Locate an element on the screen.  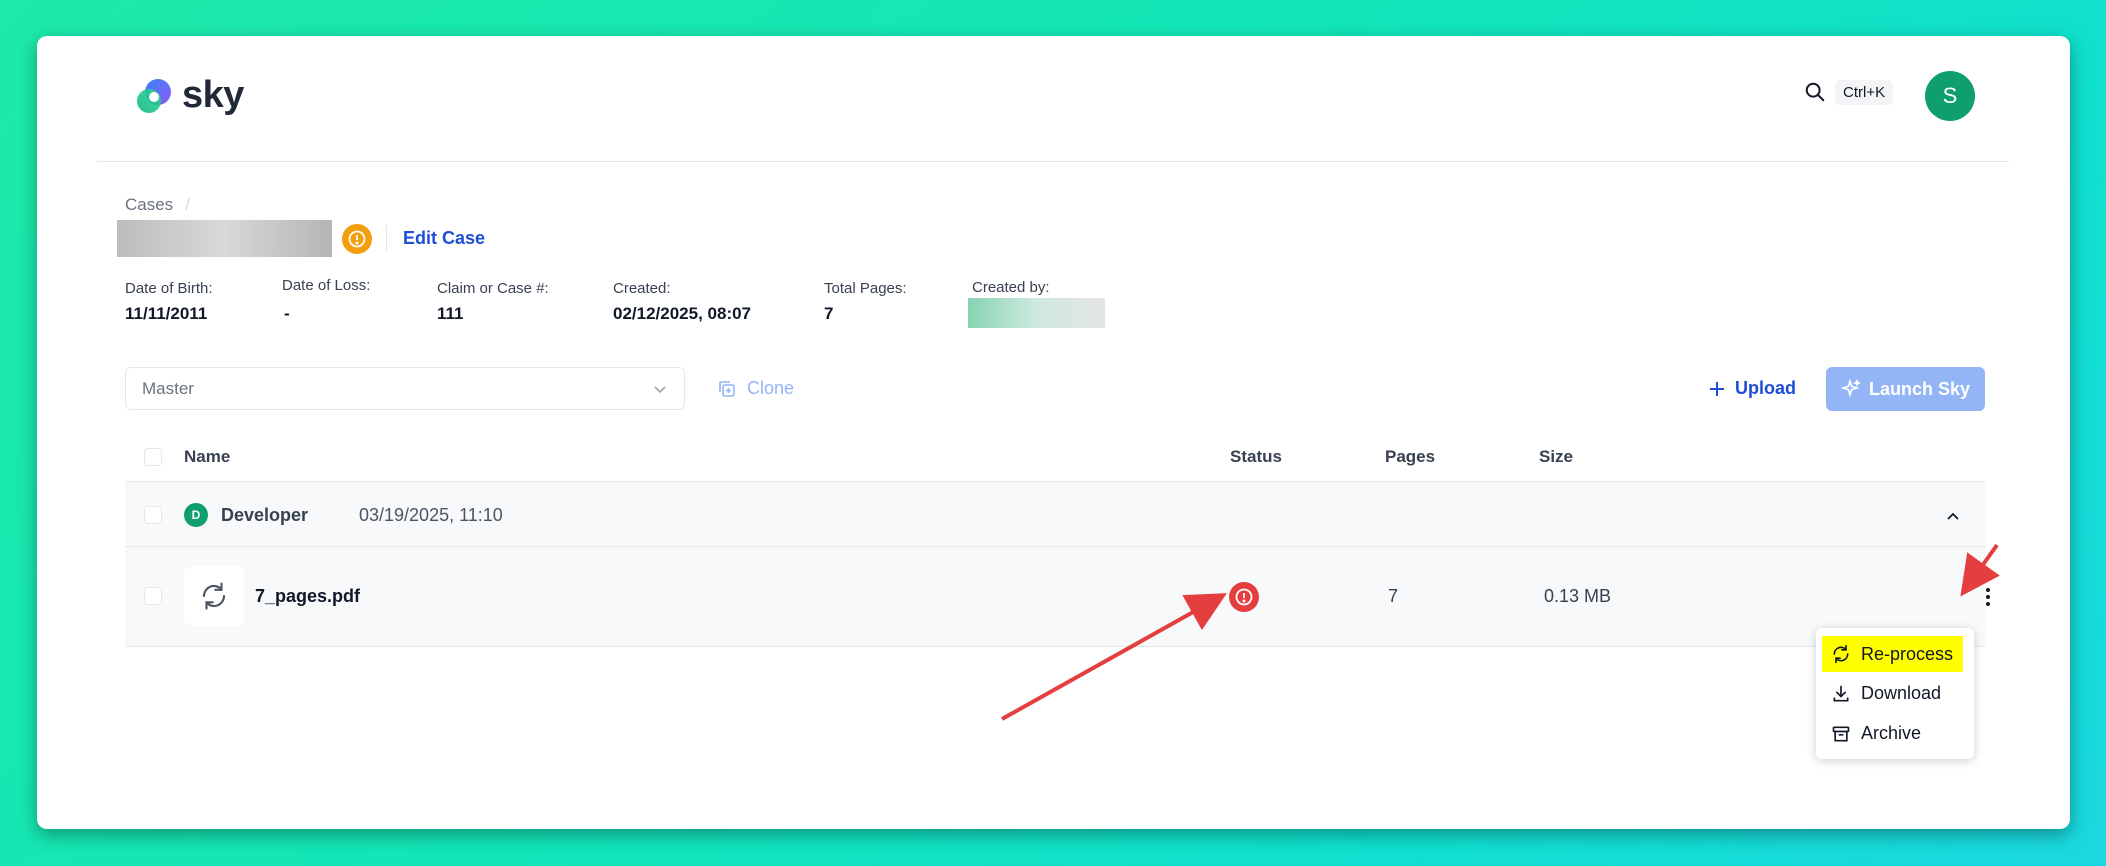
arrow-to-status-icon is located at coordinates (1114, 657).